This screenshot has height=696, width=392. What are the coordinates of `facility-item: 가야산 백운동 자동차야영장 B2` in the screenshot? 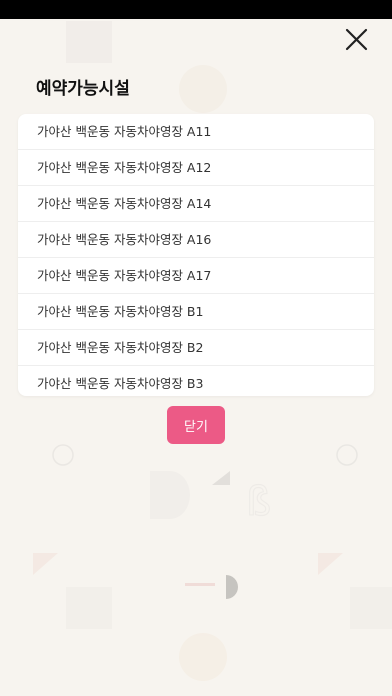 It's located at (196, 348).